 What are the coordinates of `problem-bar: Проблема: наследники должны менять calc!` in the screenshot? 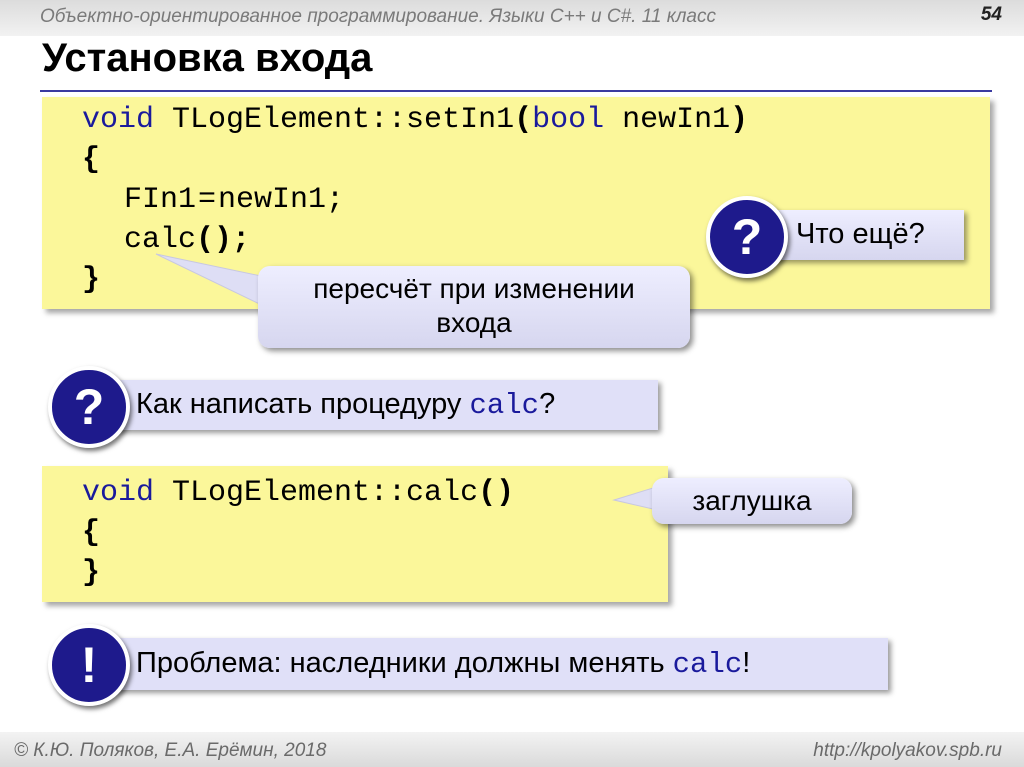 It's located at (489, 664).